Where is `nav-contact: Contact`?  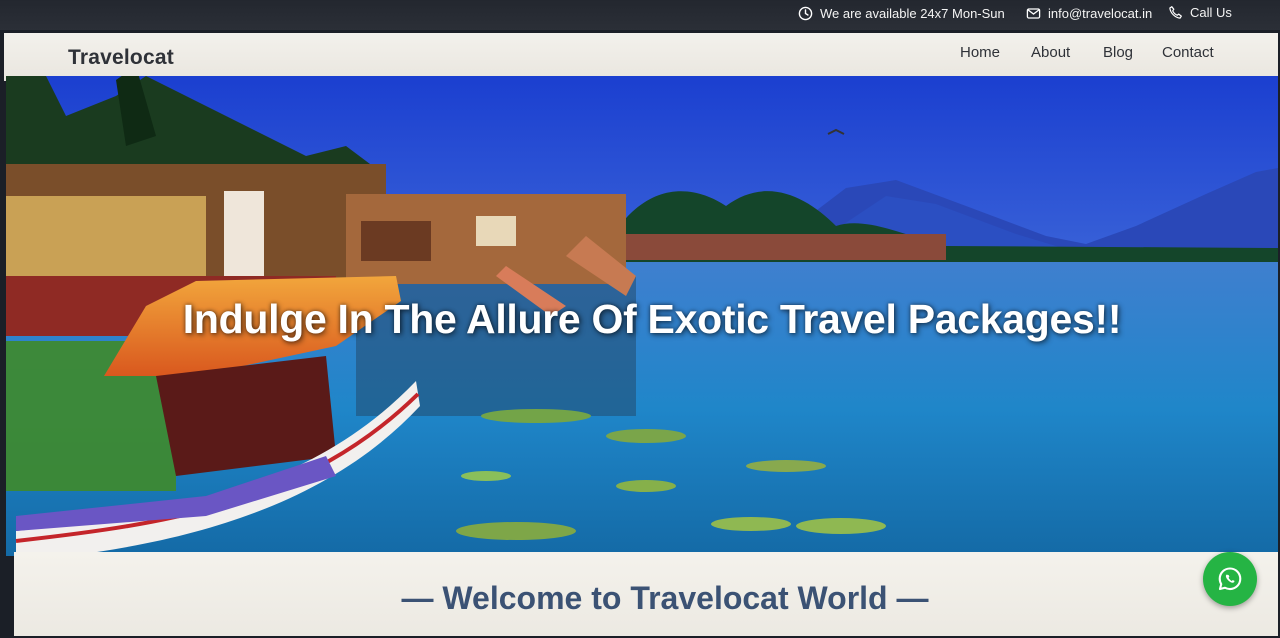 nav-contact: Contact is located at coordinates (1188, 52).